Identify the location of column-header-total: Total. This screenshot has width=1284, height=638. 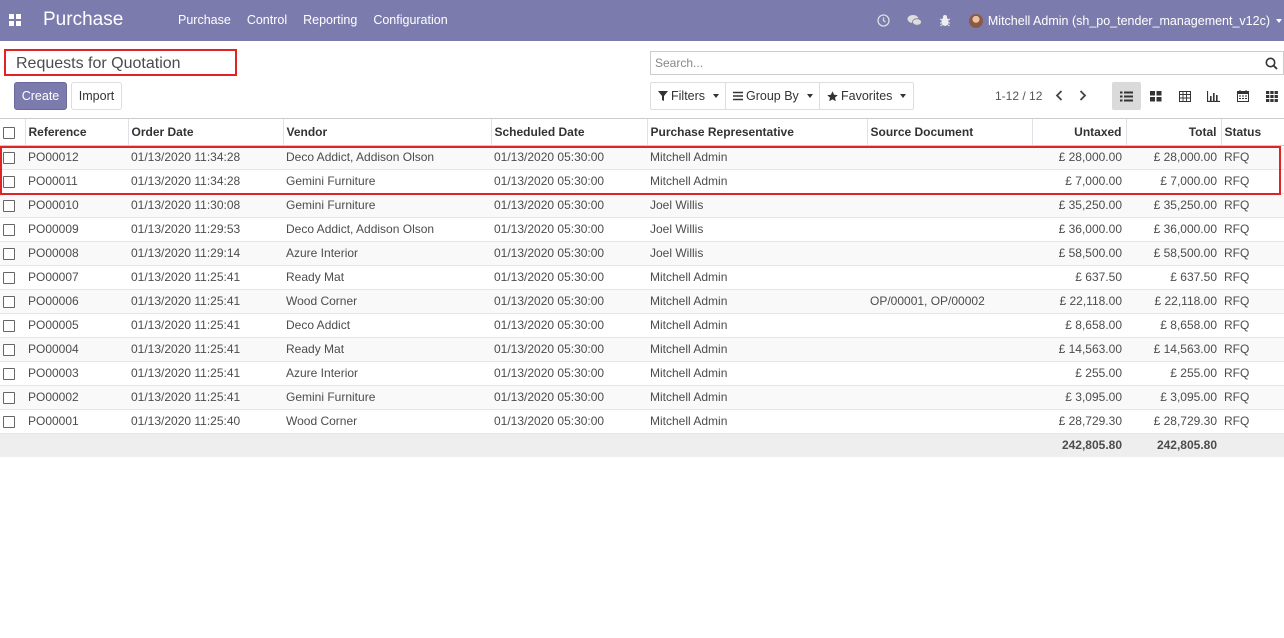
(1173, 132).